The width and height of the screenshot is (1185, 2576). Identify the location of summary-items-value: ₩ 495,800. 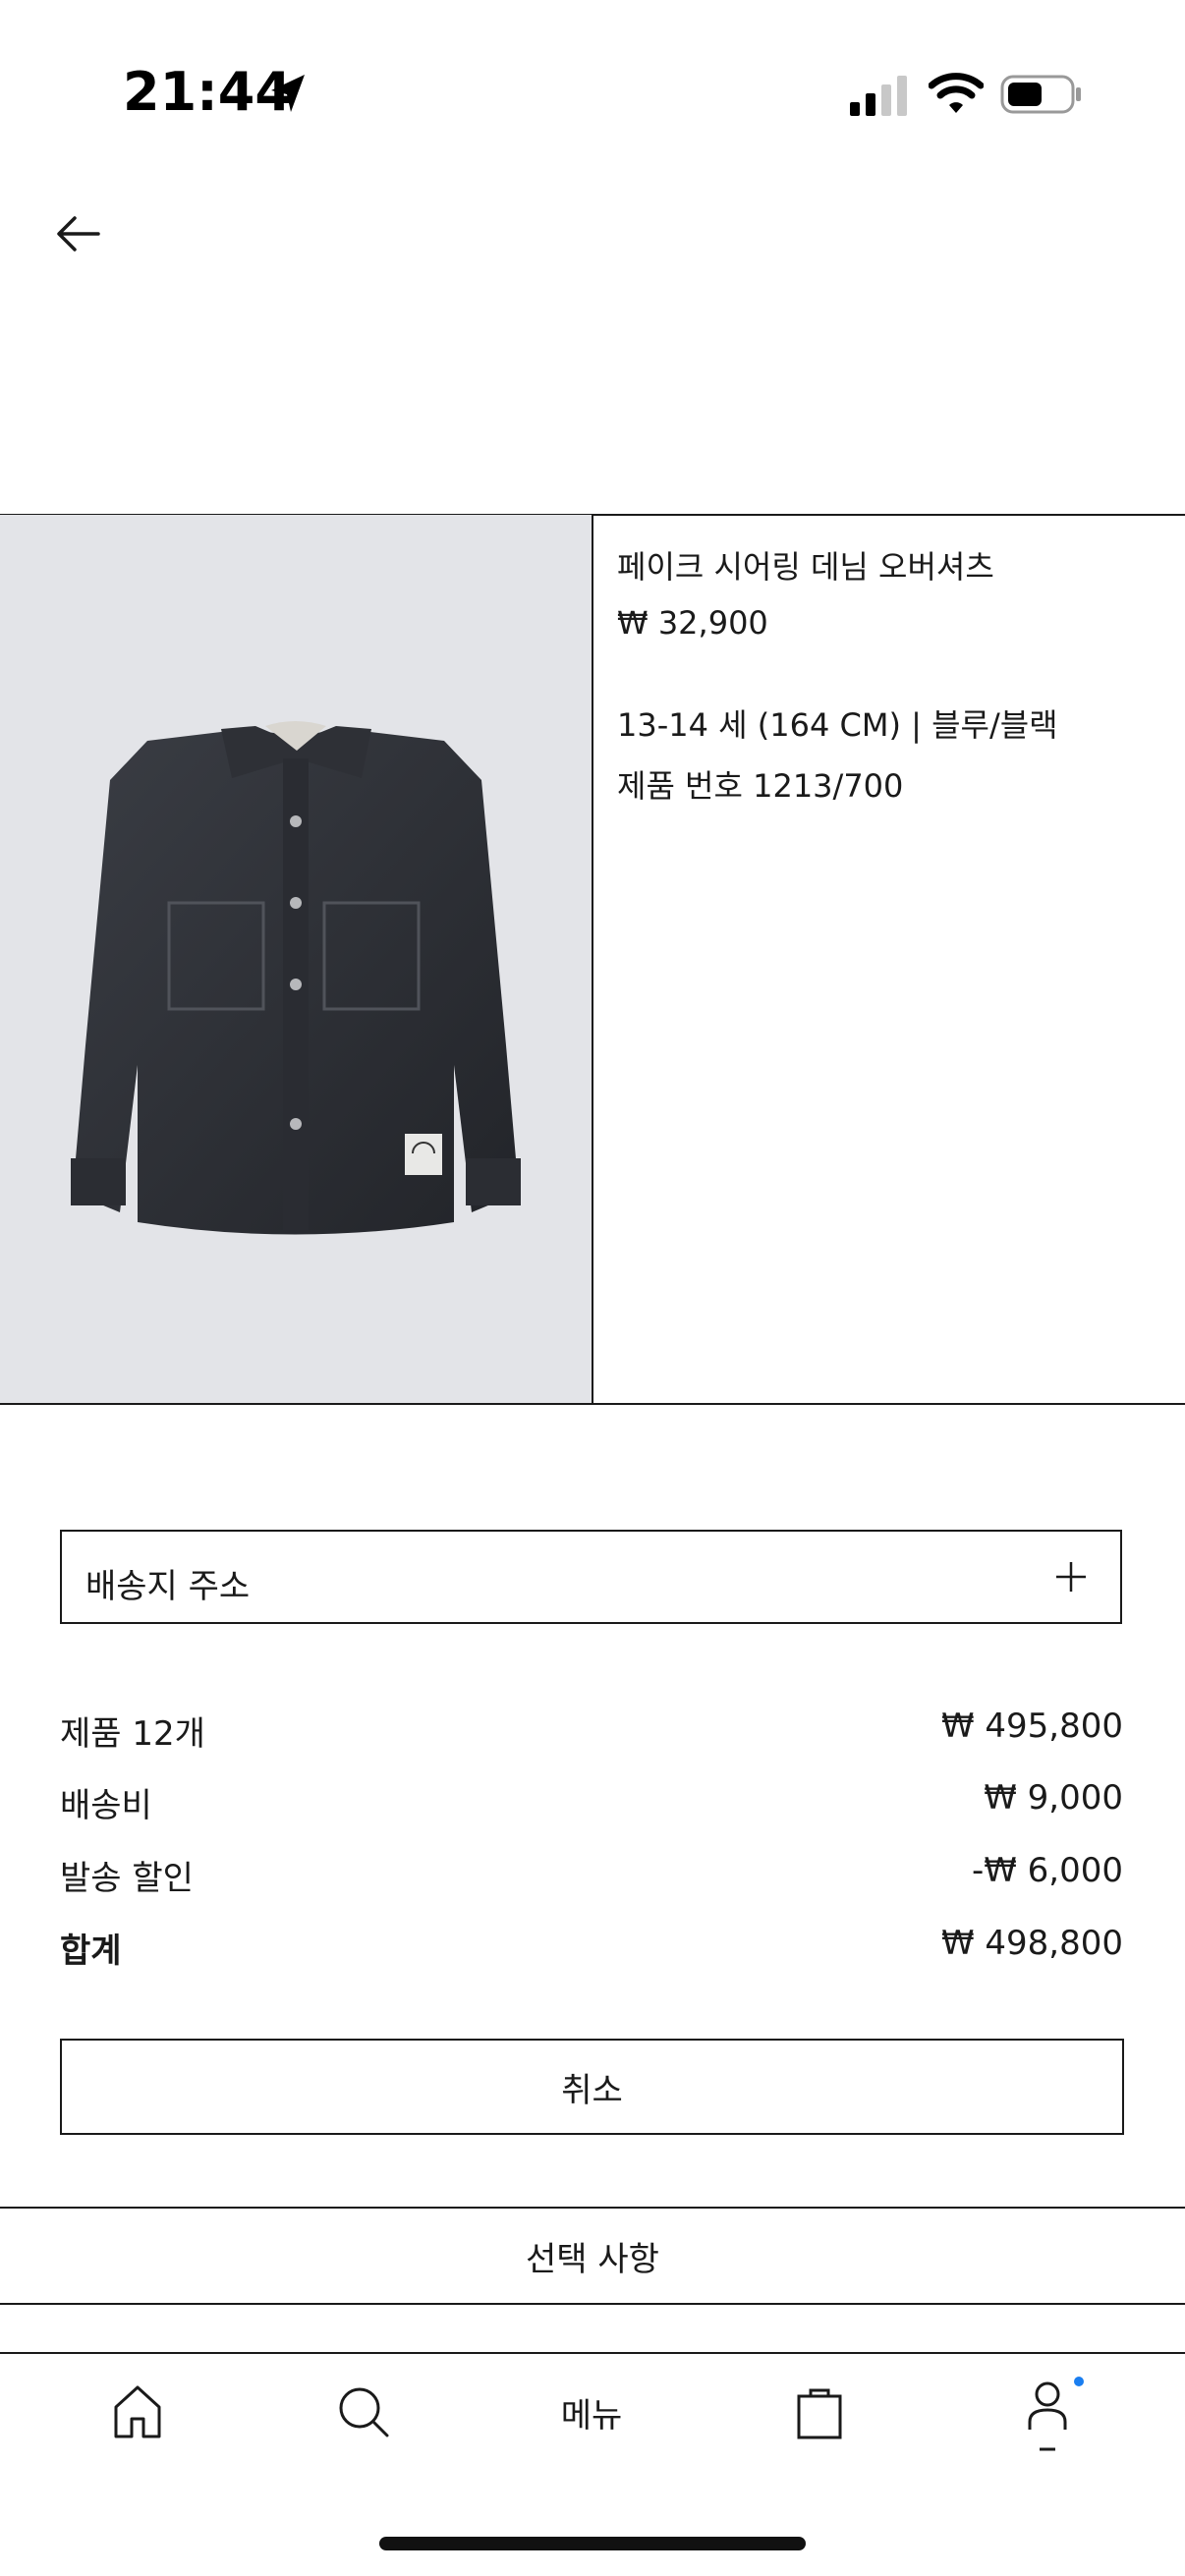
(1031, 1726).